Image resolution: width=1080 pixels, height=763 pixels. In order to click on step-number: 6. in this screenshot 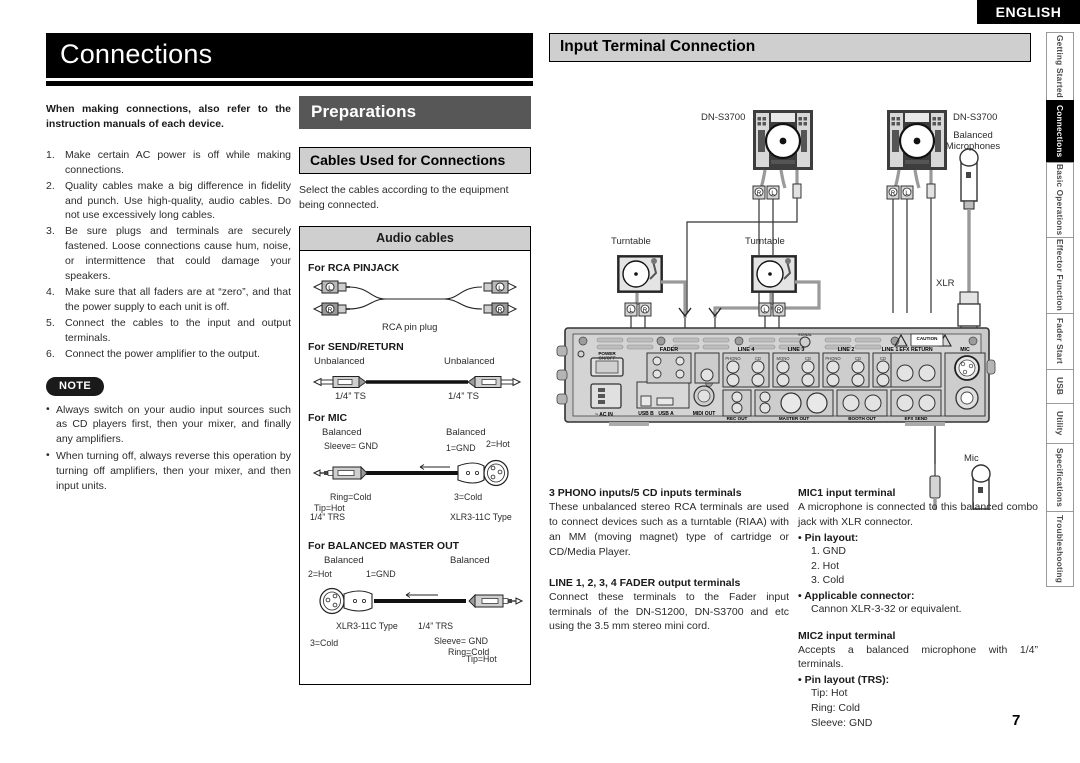, I will do `click(50, 353)`.